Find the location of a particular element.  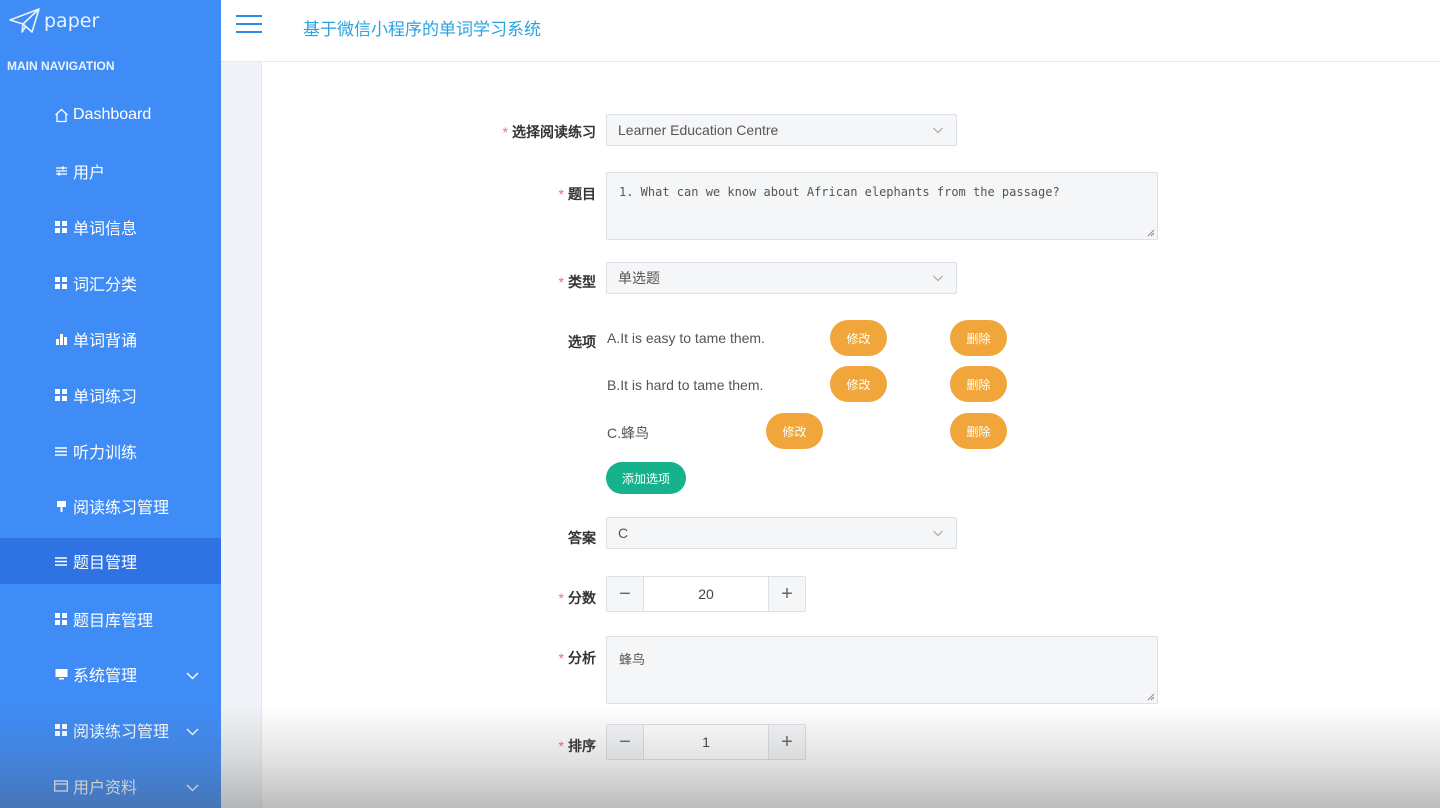

sidebar-item-reading-manage: 阅读练习管理 is located at coordinates (110, 506).